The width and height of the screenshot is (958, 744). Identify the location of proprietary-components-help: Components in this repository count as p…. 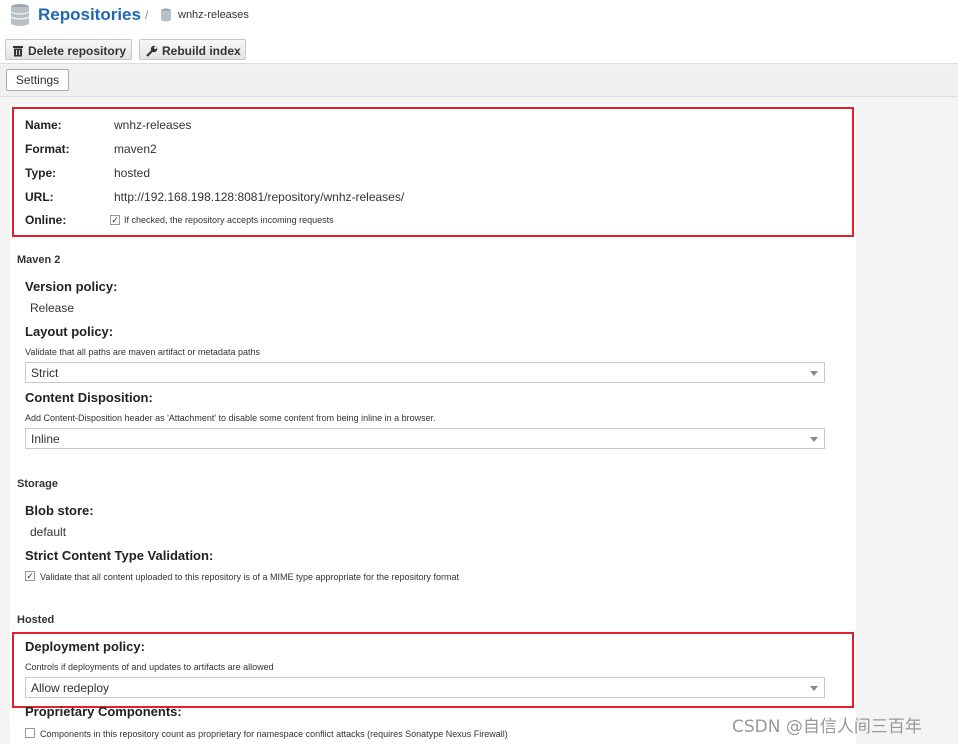
(274, 734).